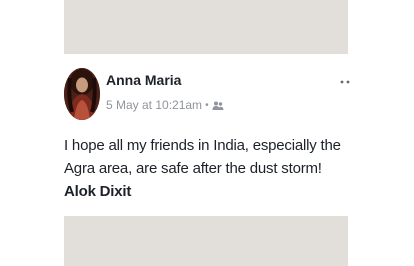 This screenshot has height=266, width=414. Describe the element at coordinates (206, 241) in the screenshot. I see `bottom-gray-placeholder` at that location.